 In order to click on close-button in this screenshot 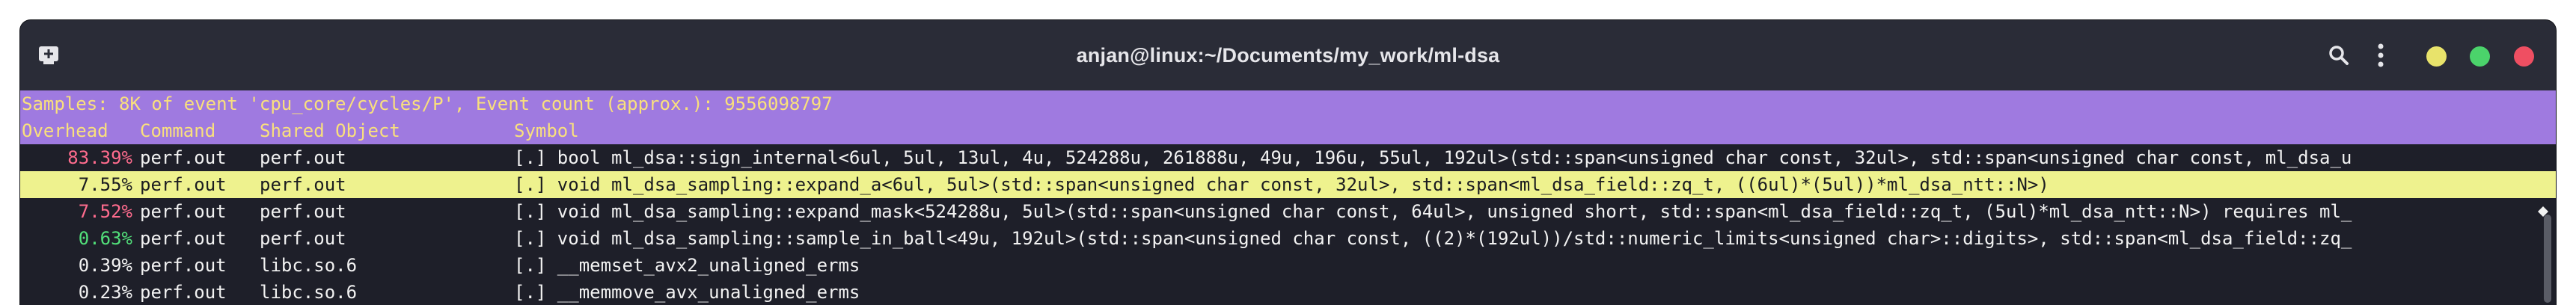, I will do `click(2524, 57)`.